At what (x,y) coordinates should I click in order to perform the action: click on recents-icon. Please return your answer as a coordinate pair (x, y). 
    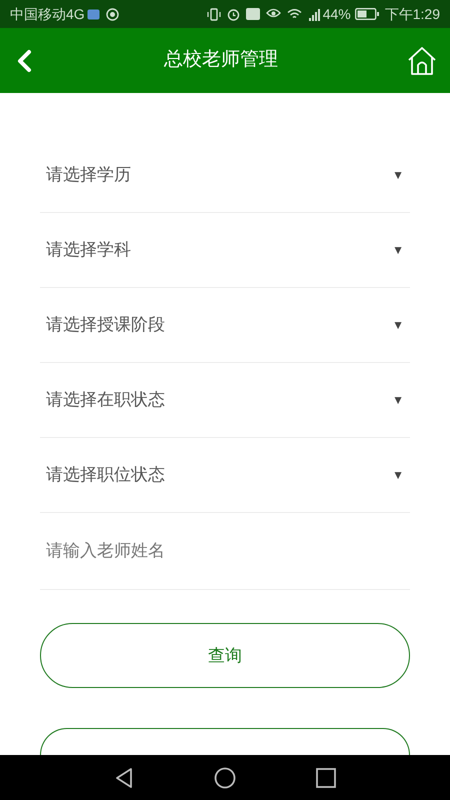
    Looking at the image, I should click on (326, 778).